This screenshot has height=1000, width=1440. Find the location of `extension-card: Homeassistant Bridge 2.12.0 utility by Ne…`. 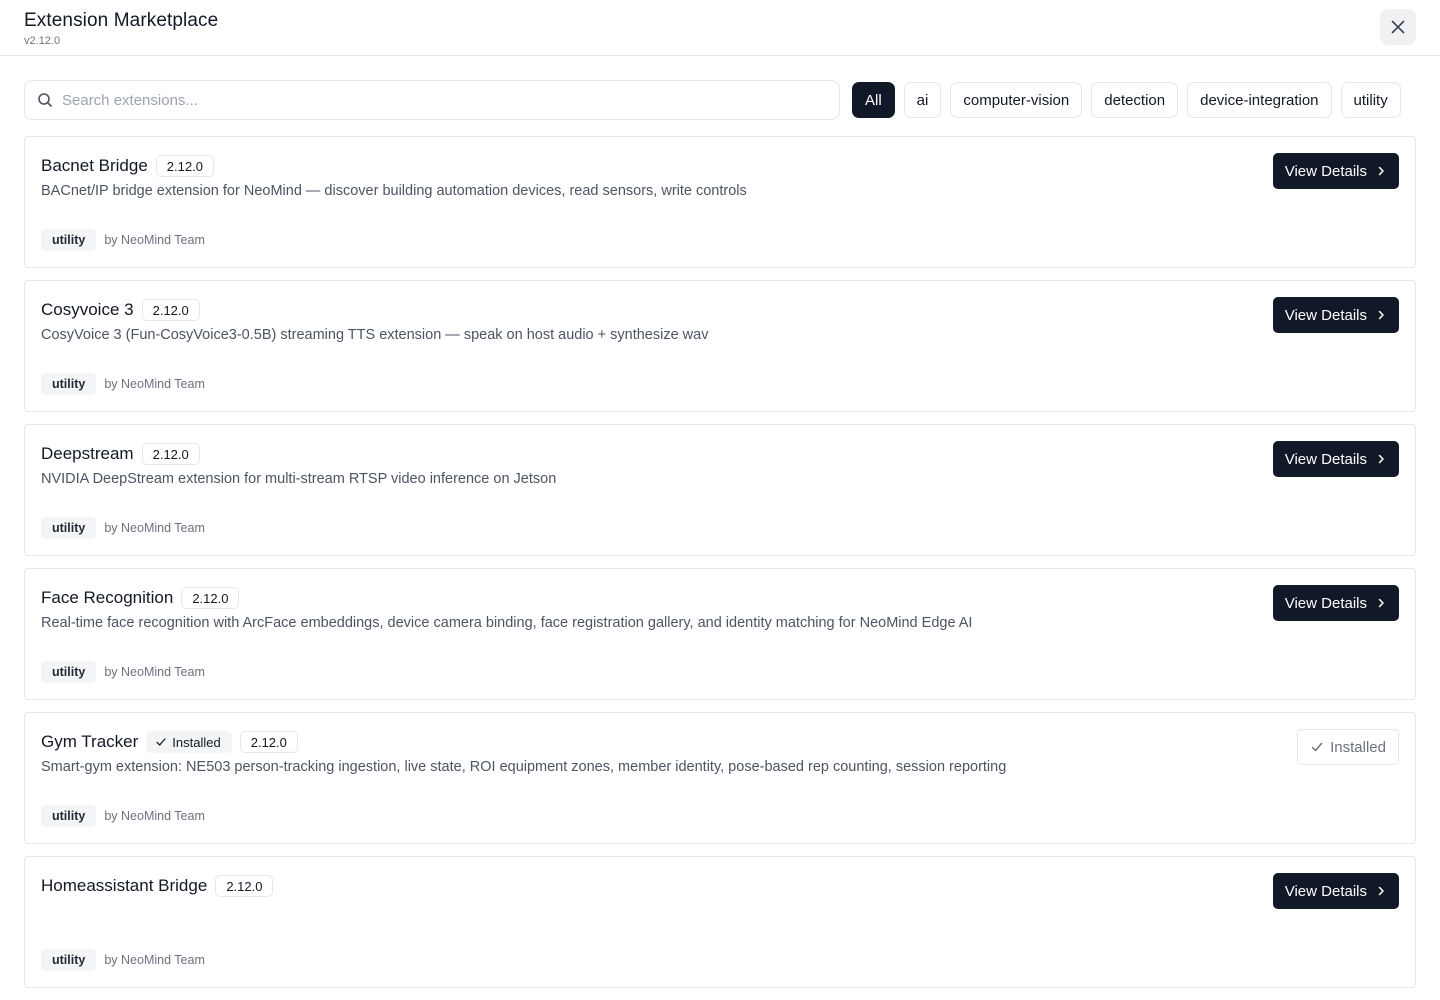

extension-card: Homeassistant Bridge 2.12.0 utility by Ne… is located at coordinates (720, 922).